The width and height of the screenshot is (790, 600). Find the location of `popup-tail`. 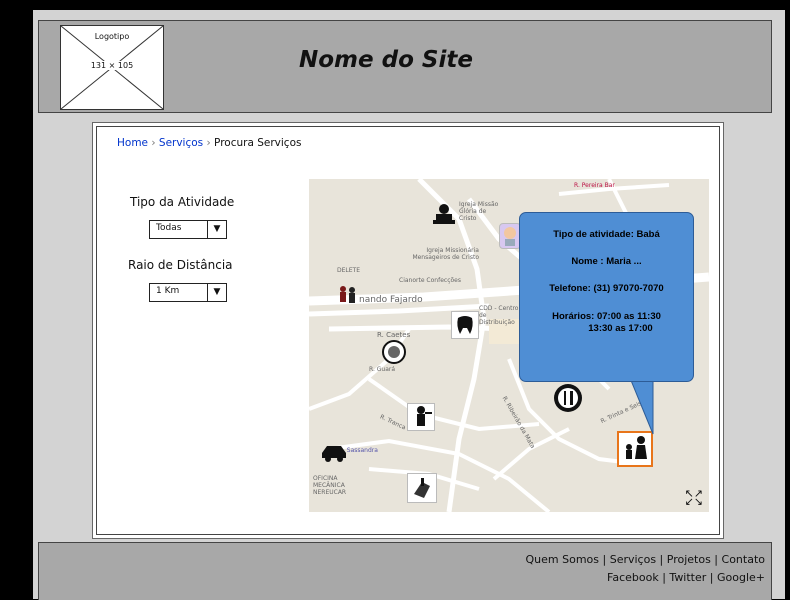

popup-tail is located at coordinates (641, 406).